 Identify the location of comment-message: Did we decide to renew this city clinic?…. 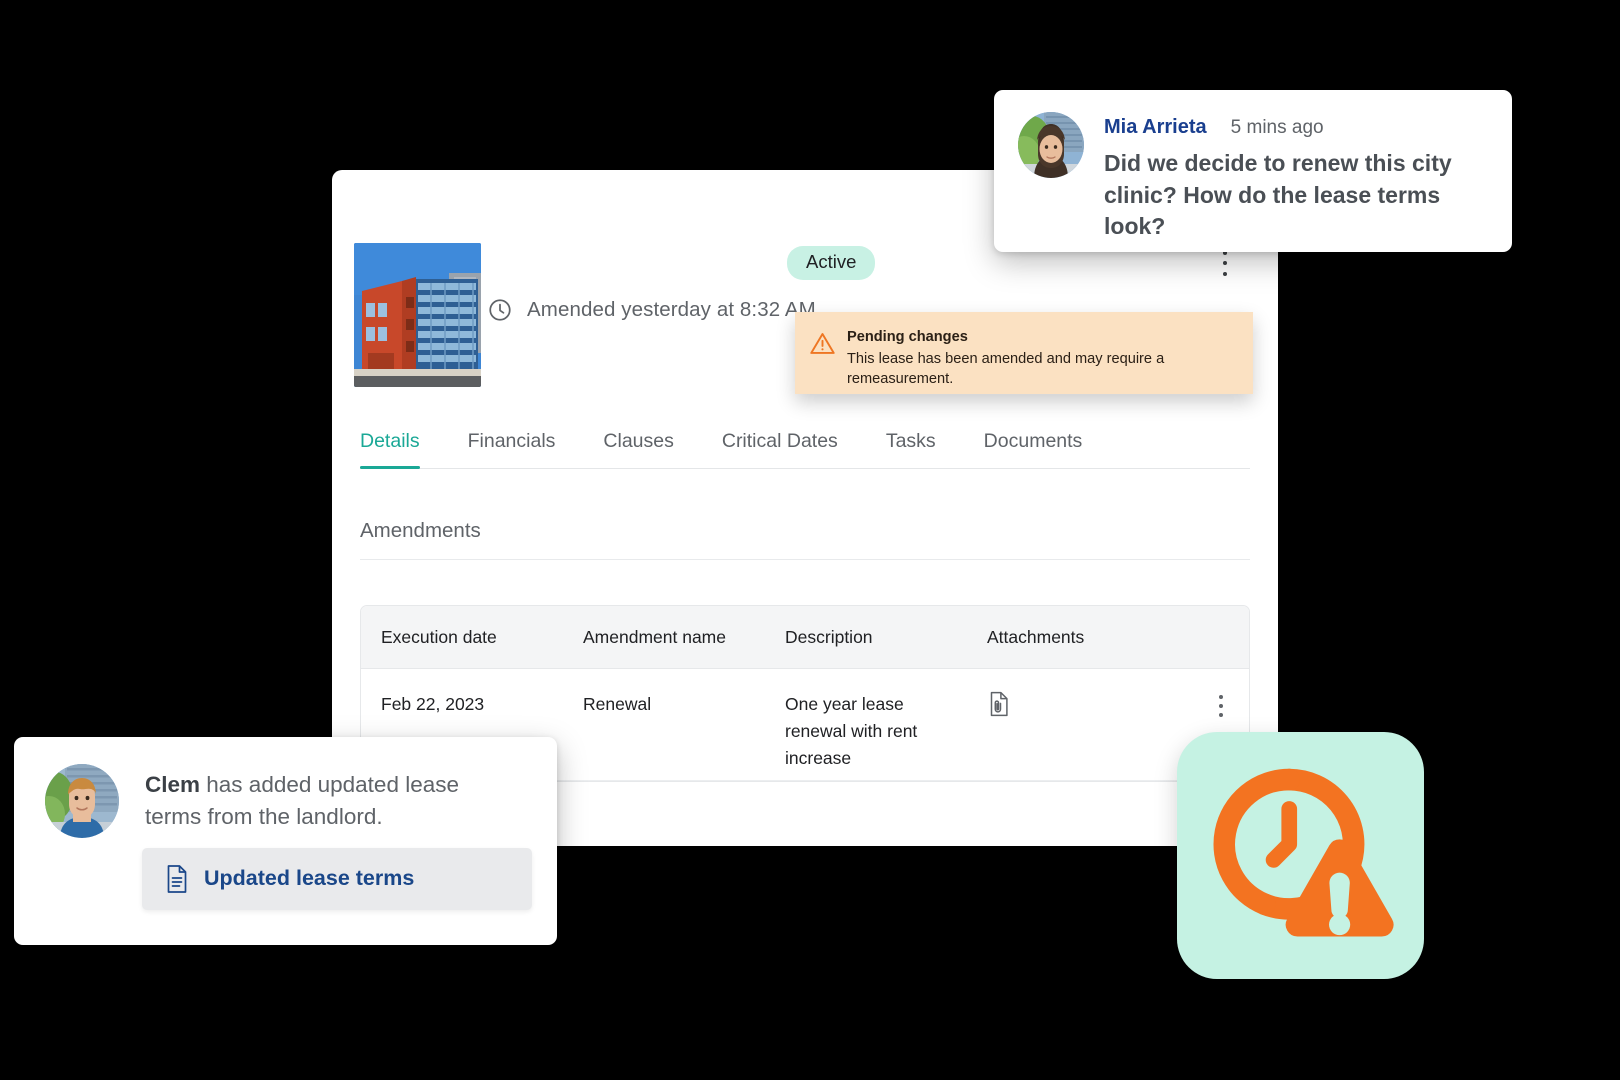
(1278, 194).